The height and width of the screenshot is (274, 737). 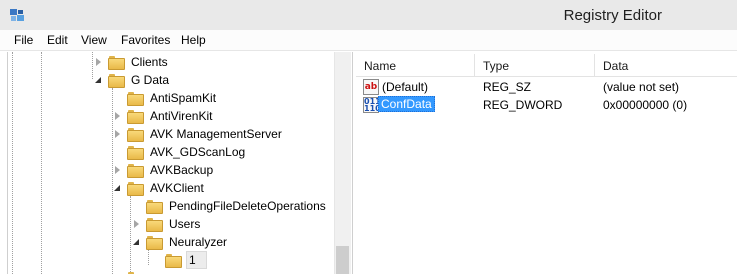 I want to click on tree-item-label: AntiSpamKit, so click(x=183, y=98).